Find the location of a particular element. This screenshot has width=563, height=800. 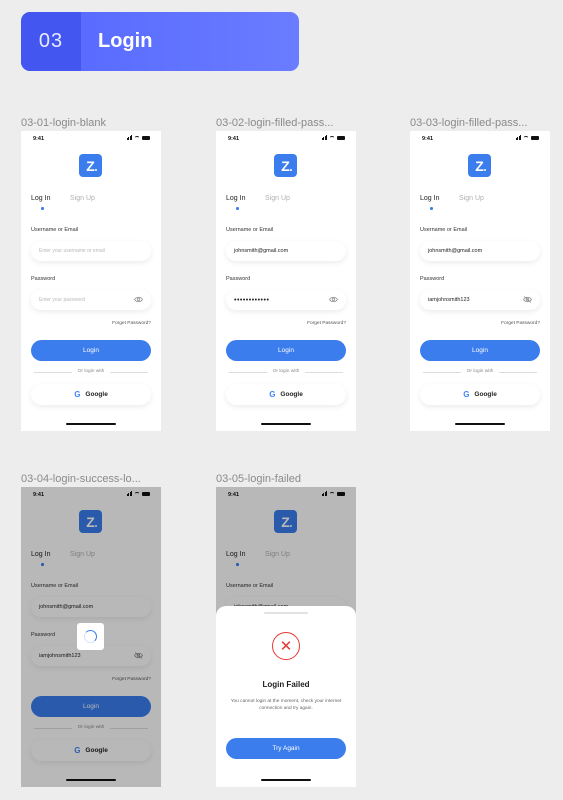

section-title: Login is located at coordinates (125, 41).